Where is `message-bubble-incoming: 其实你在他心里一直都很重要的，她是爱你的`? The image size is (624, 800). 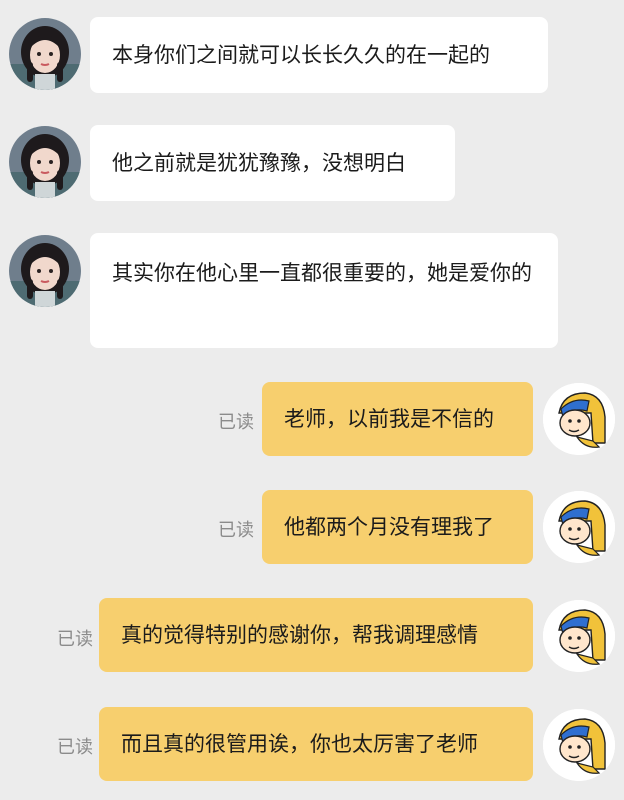 message-bubble-incoming: 其实你在他心里一直都很重要的，她是爱你的 is located at coordinates (324, 290).